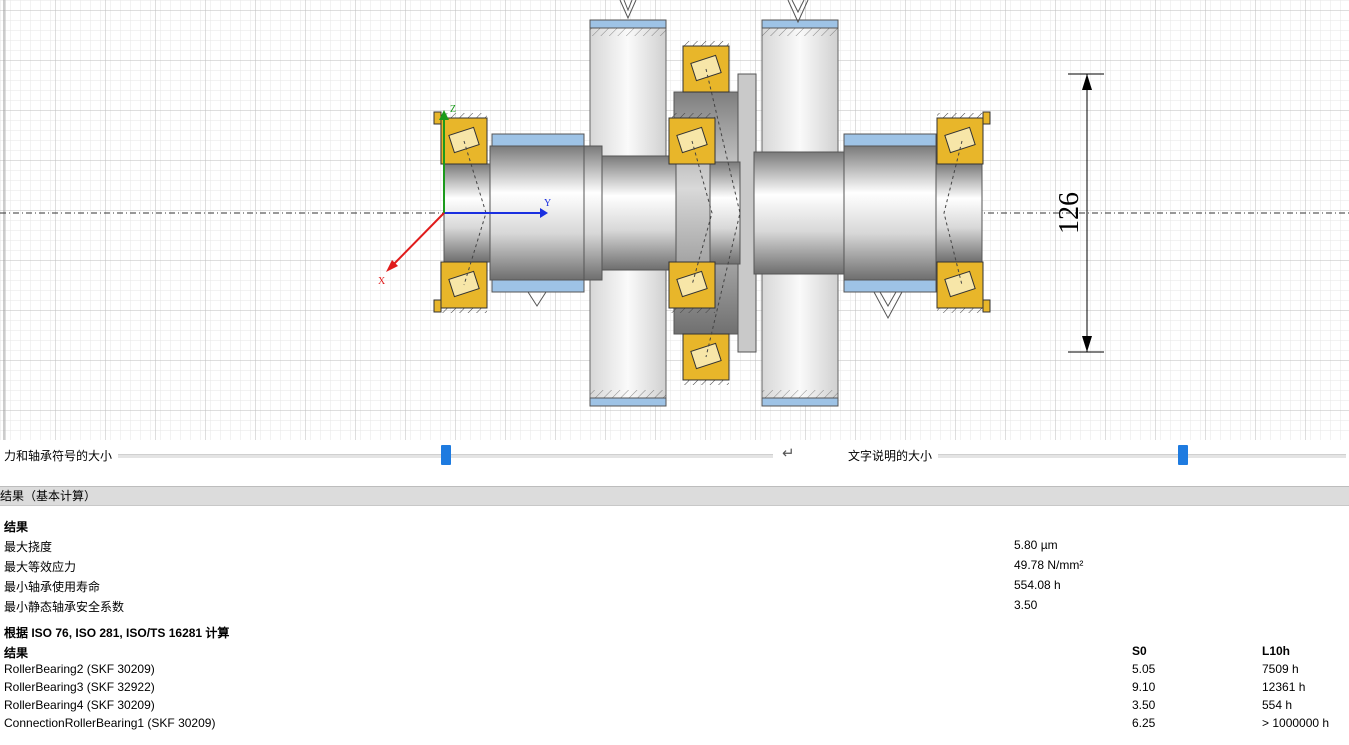 The image size is (1349, 745). What do you see at coordinates (1182, 455) in the screenshot?
I see `text-size-slider-thumb` at bounding box center [1182, 455].